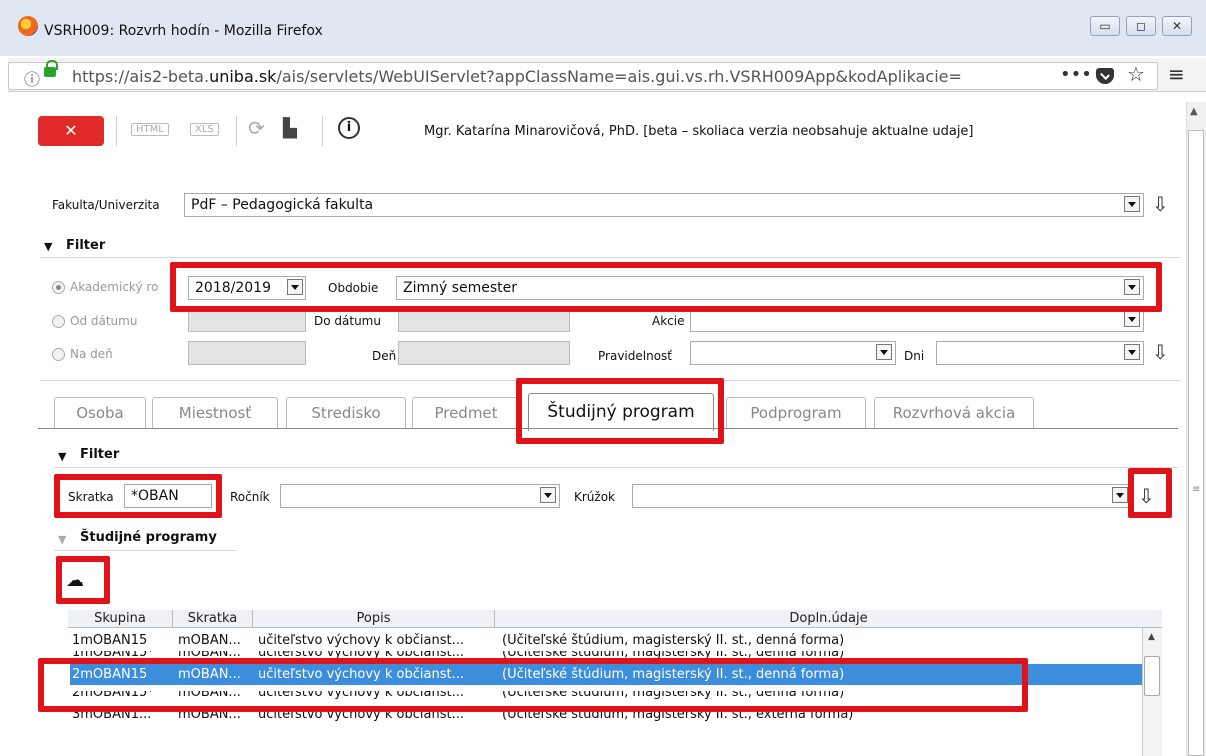 Image resolution: width=1206 pixels, height=756 pixels. Describe the element at coordinates (83, 580) in the screenshot. I see `annotation-box-icon` at that location.